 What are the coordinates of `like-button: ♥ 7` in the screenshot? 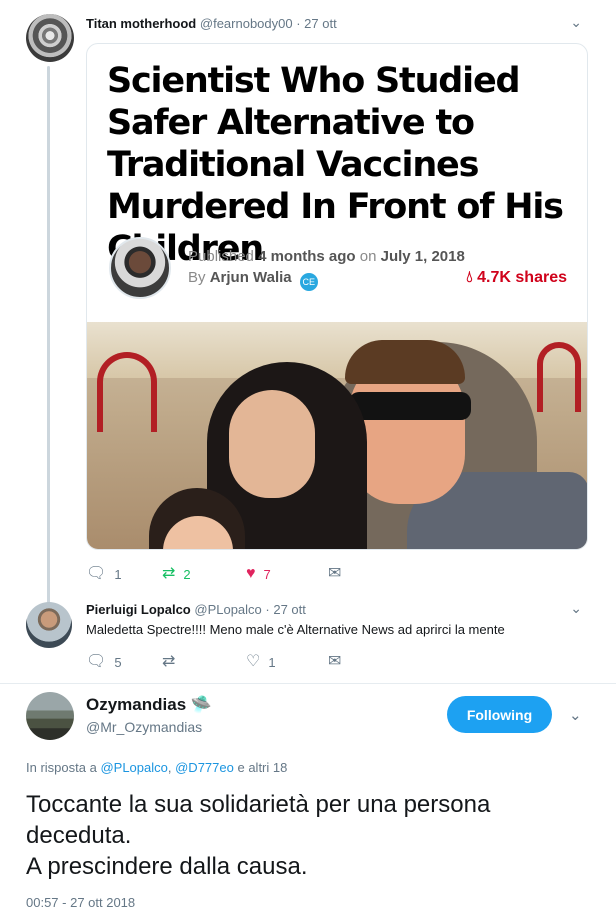 It's located at (258, 574).